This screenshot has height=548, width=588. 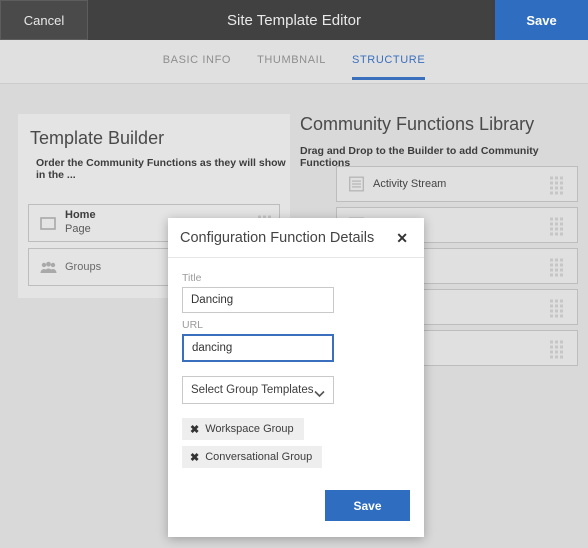 I want to click on save-button-top: Save, so click(x=541, y=20).